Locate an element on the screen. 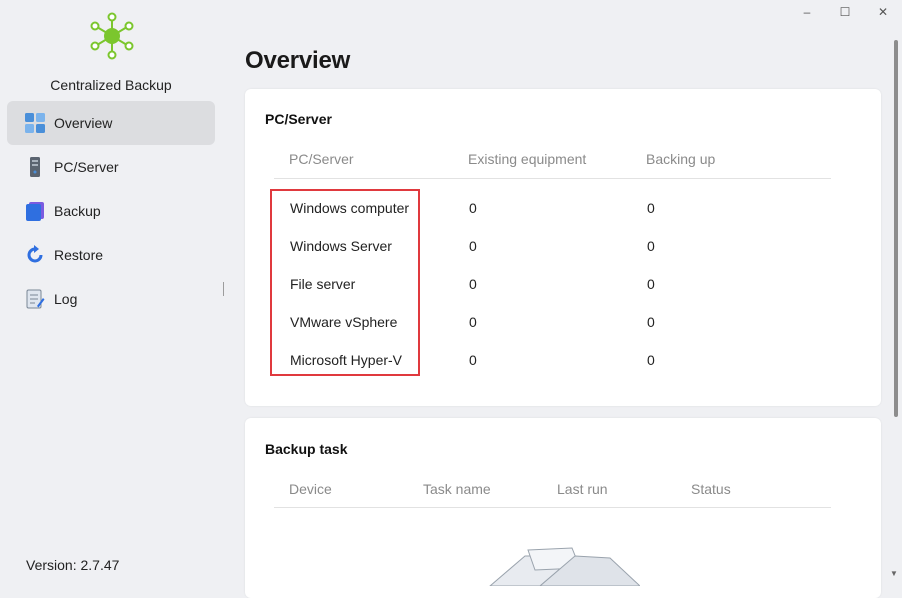 This screenshot has width=902, height=598. version-label: Version: 2.7.47 is located at coordinates (73, 565).